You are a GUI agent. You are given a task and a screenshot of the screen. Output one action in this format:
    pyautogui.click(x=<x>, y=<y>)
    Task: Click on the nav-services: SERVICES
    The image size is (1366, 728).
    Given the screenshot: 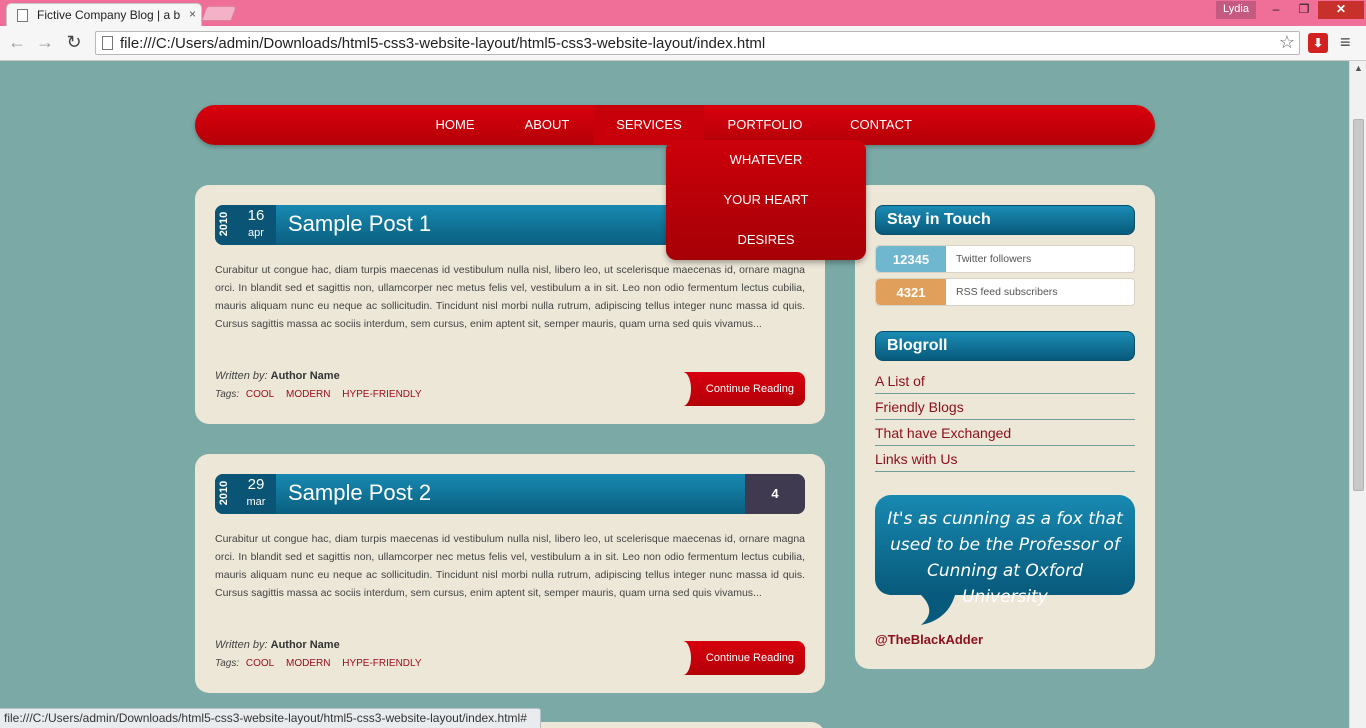 What is the action you would take?
    pyautogui.click(x=649, y=125)
    